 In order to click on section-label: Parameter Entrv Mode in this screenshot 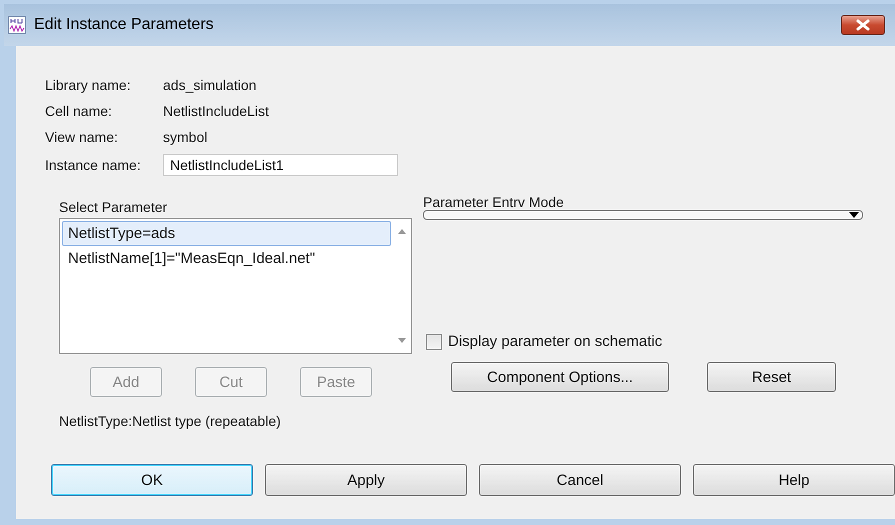, I will do `click(493, 202)`.